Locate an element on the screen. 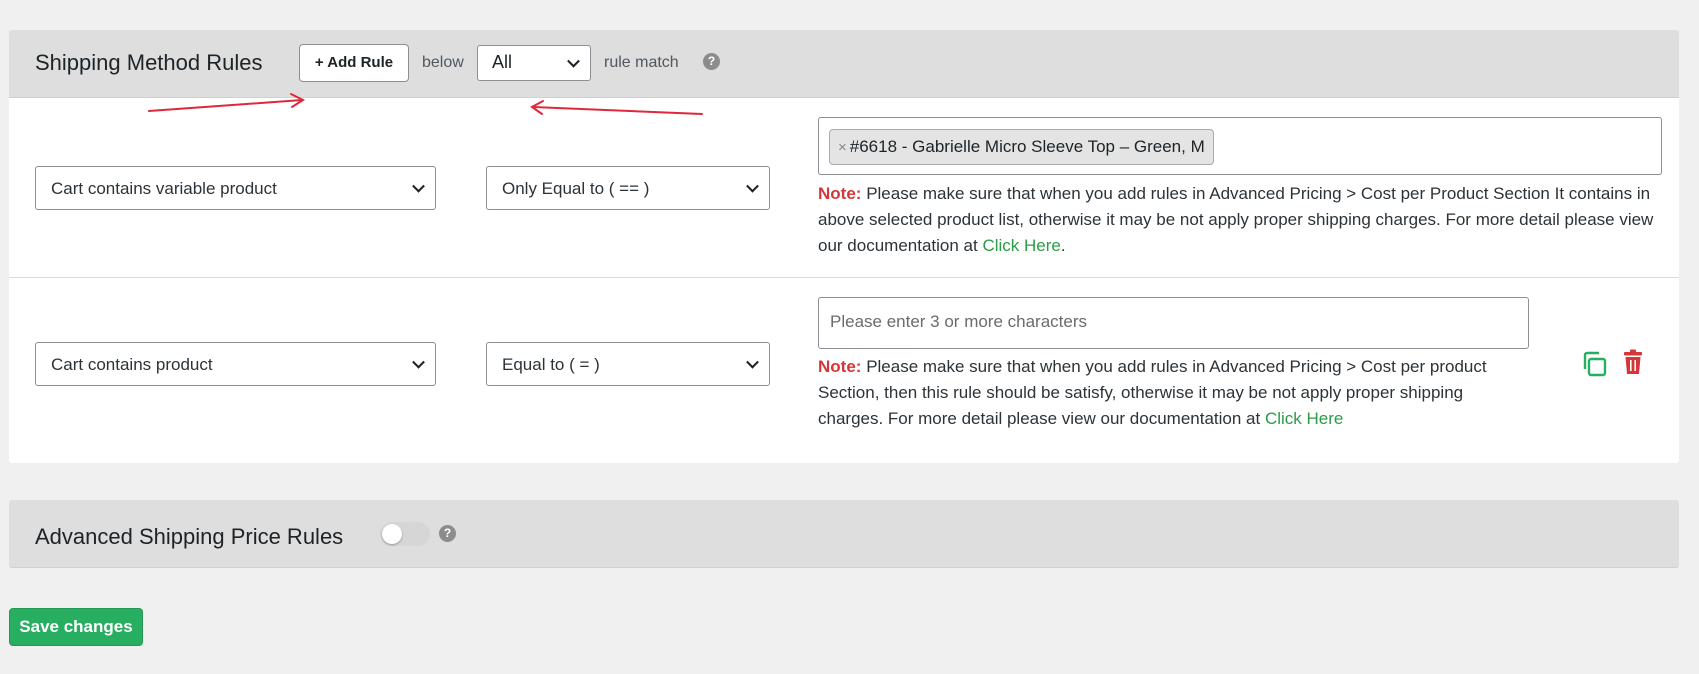 The image size is (1699, 674). note-suffix: . is located at coordinates (1063, 245).